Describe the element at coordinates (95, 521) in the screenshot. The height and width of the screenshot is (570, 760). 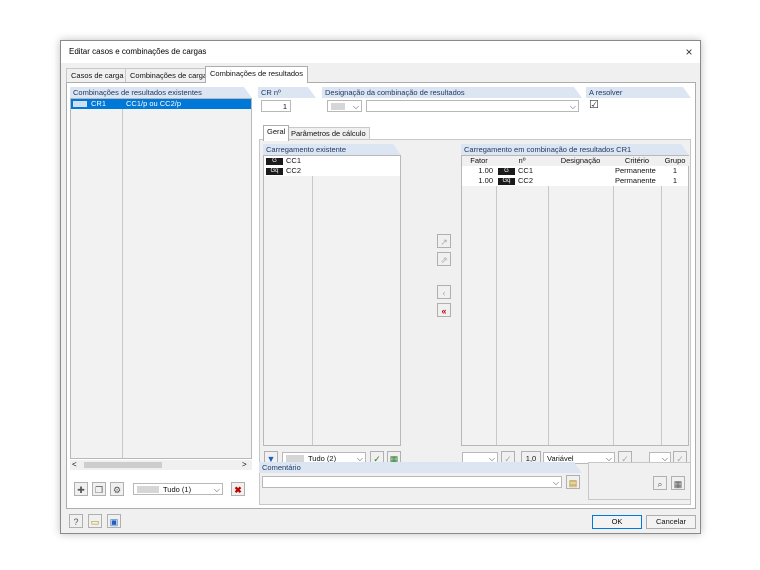
I see `open-icon: ▭` at that location.